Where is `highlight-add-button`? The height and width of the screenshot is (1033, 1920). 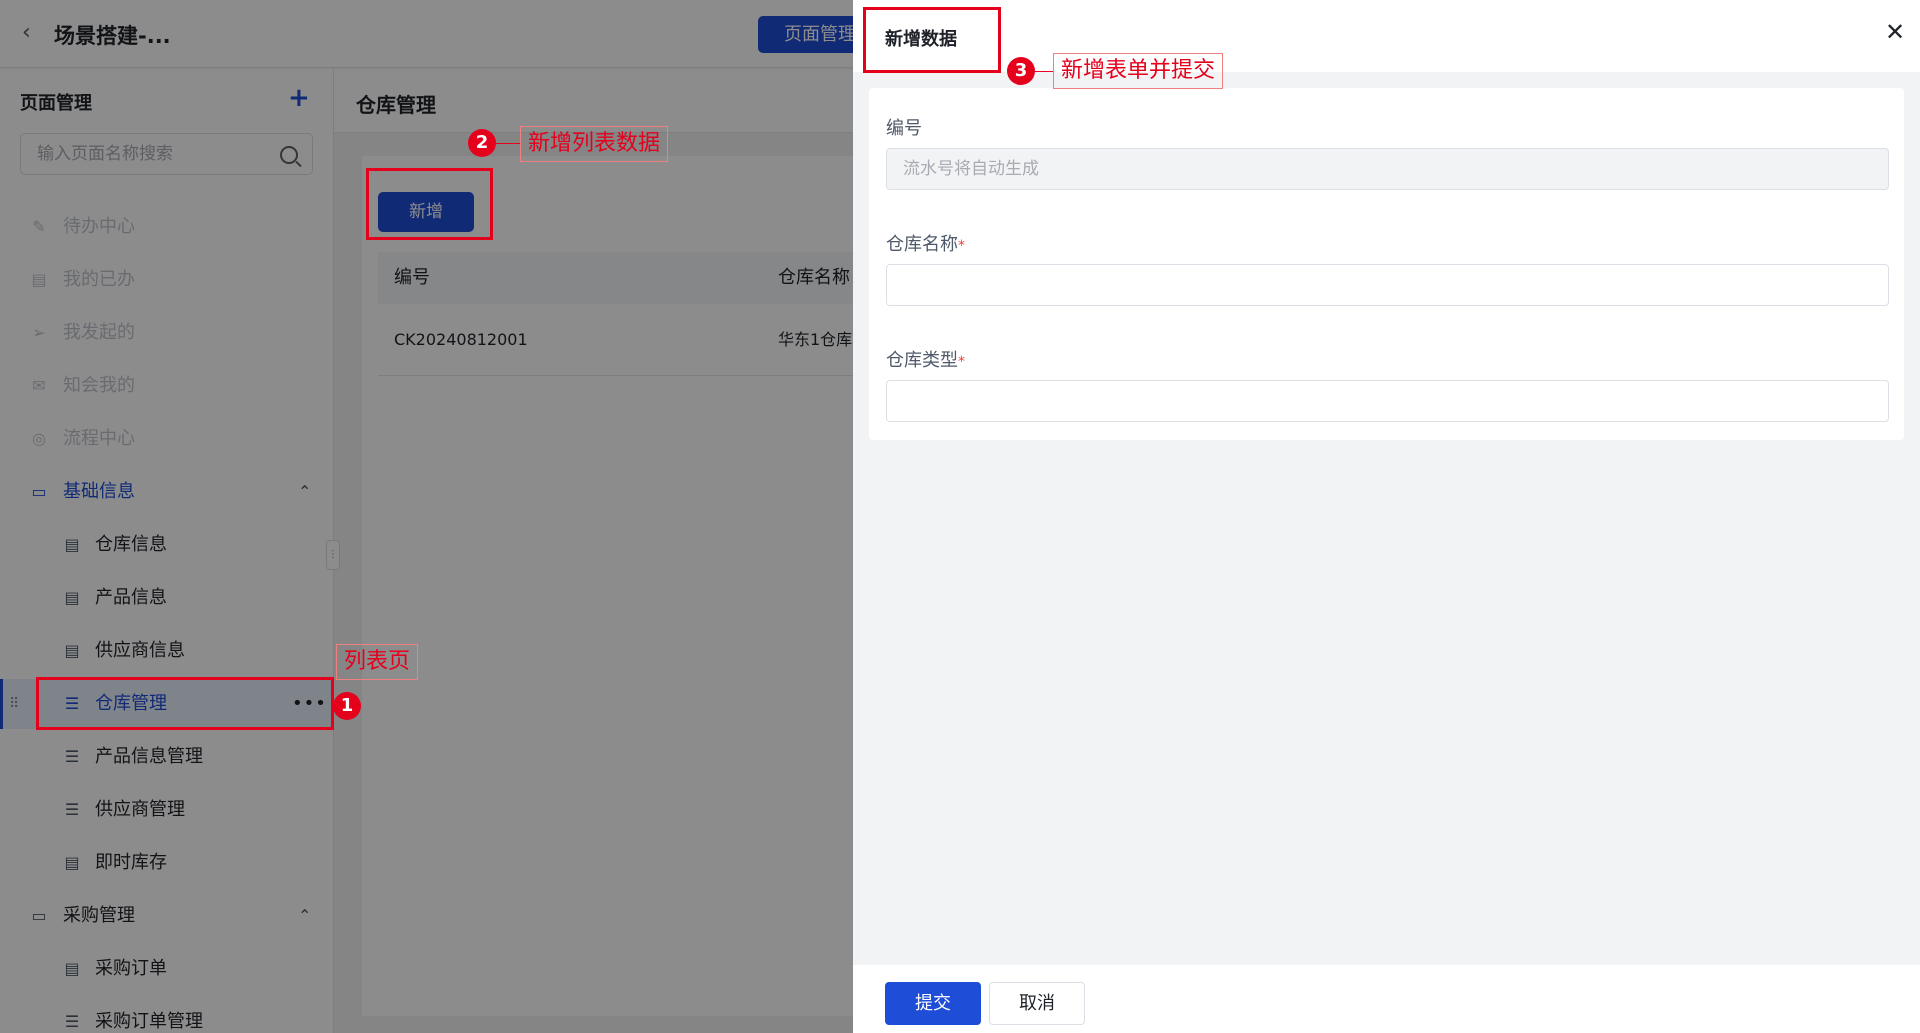 highlight-add-button is located at coordinates (429, 204).